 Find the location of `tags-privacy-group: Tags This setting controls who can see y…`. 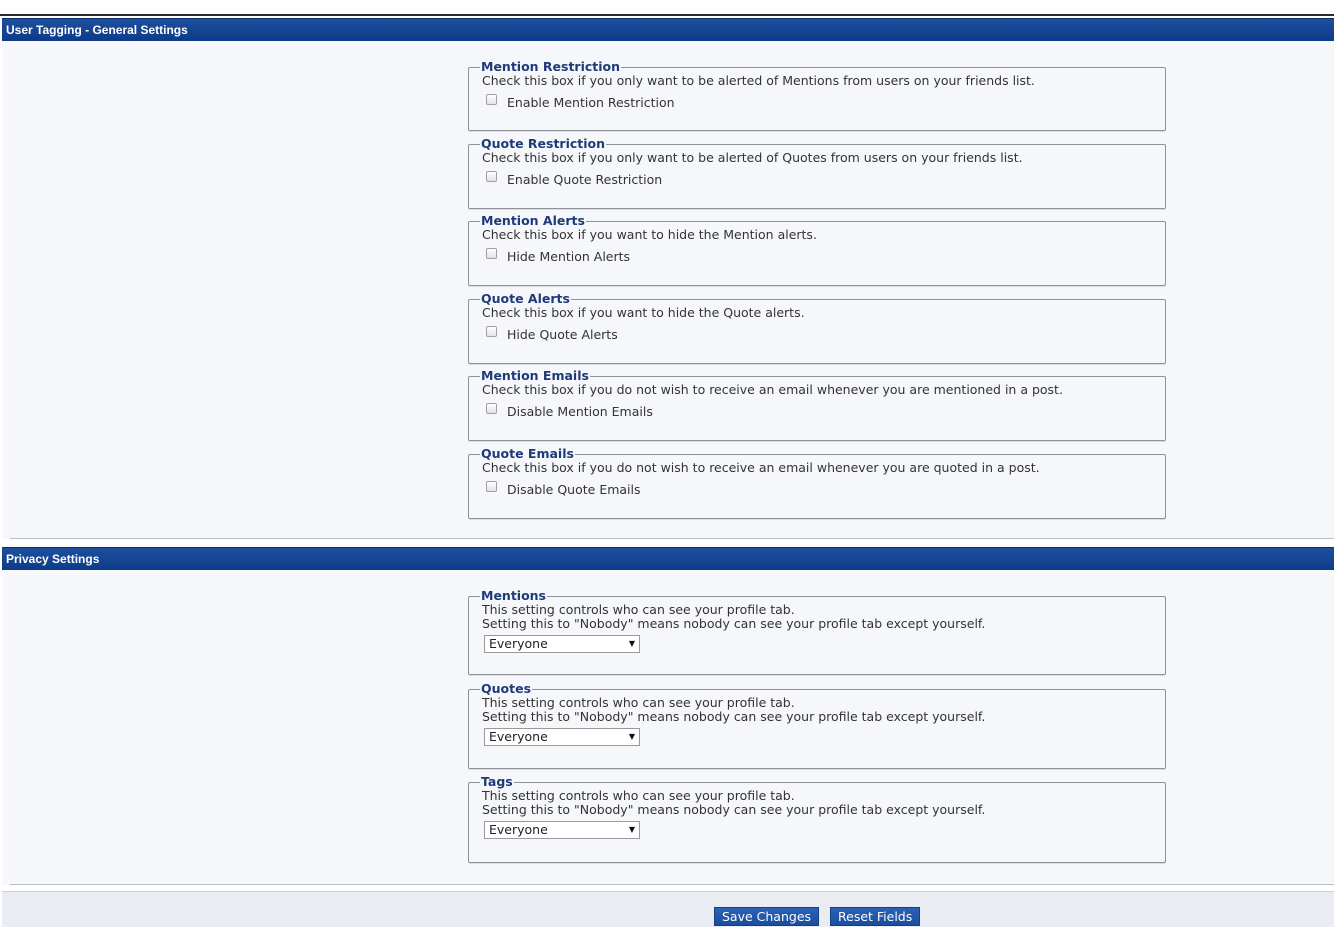

tags-privacy-group: Tags This setting controls who can see y… is located at coordinates (817, 819).